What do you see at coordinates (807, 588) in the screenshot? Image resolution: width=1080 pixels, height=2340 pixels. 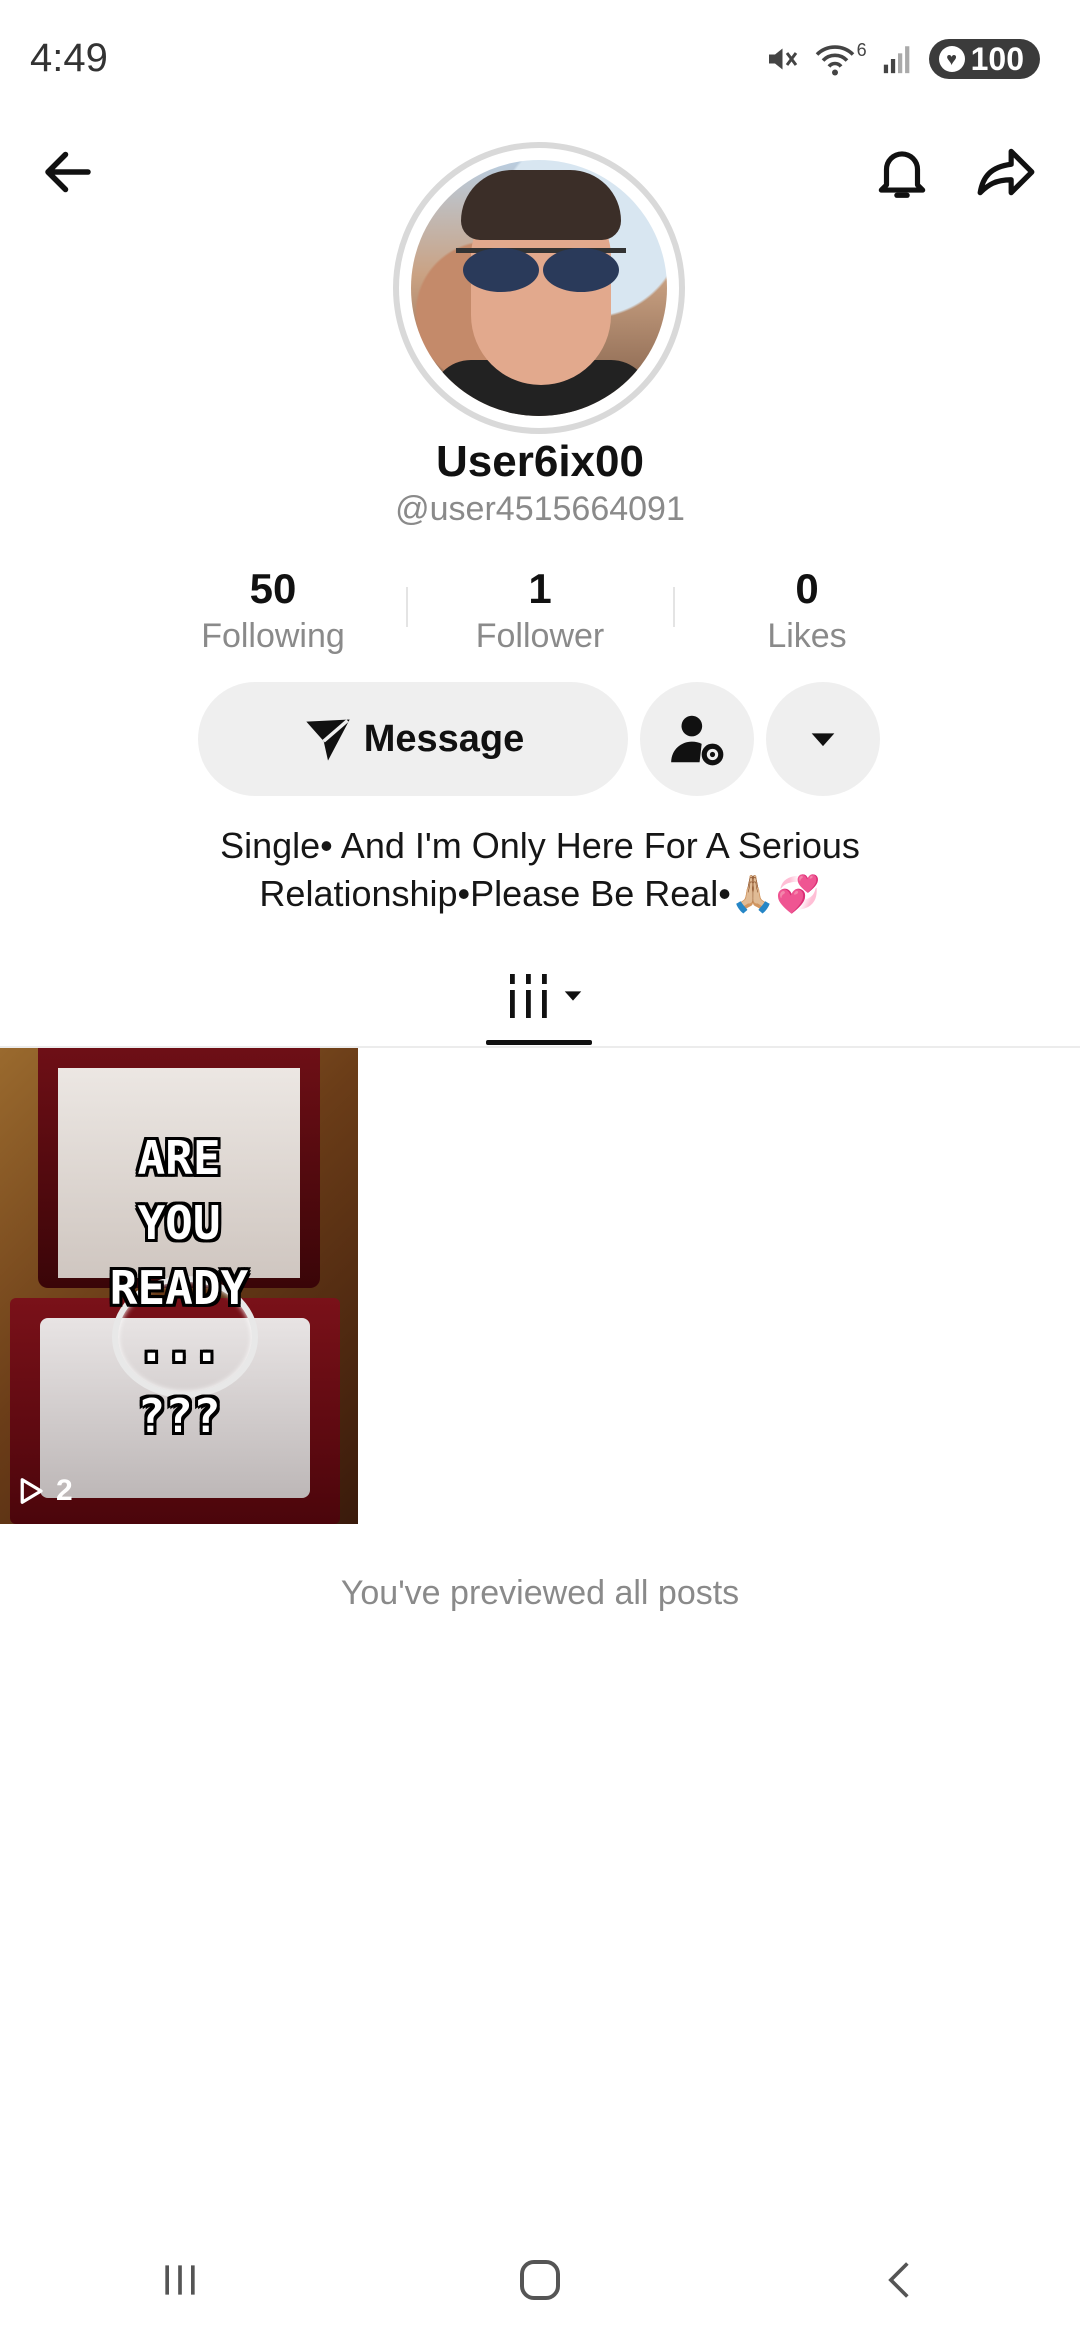 I see `stat-value: 0` at bounding box center [807, 588].